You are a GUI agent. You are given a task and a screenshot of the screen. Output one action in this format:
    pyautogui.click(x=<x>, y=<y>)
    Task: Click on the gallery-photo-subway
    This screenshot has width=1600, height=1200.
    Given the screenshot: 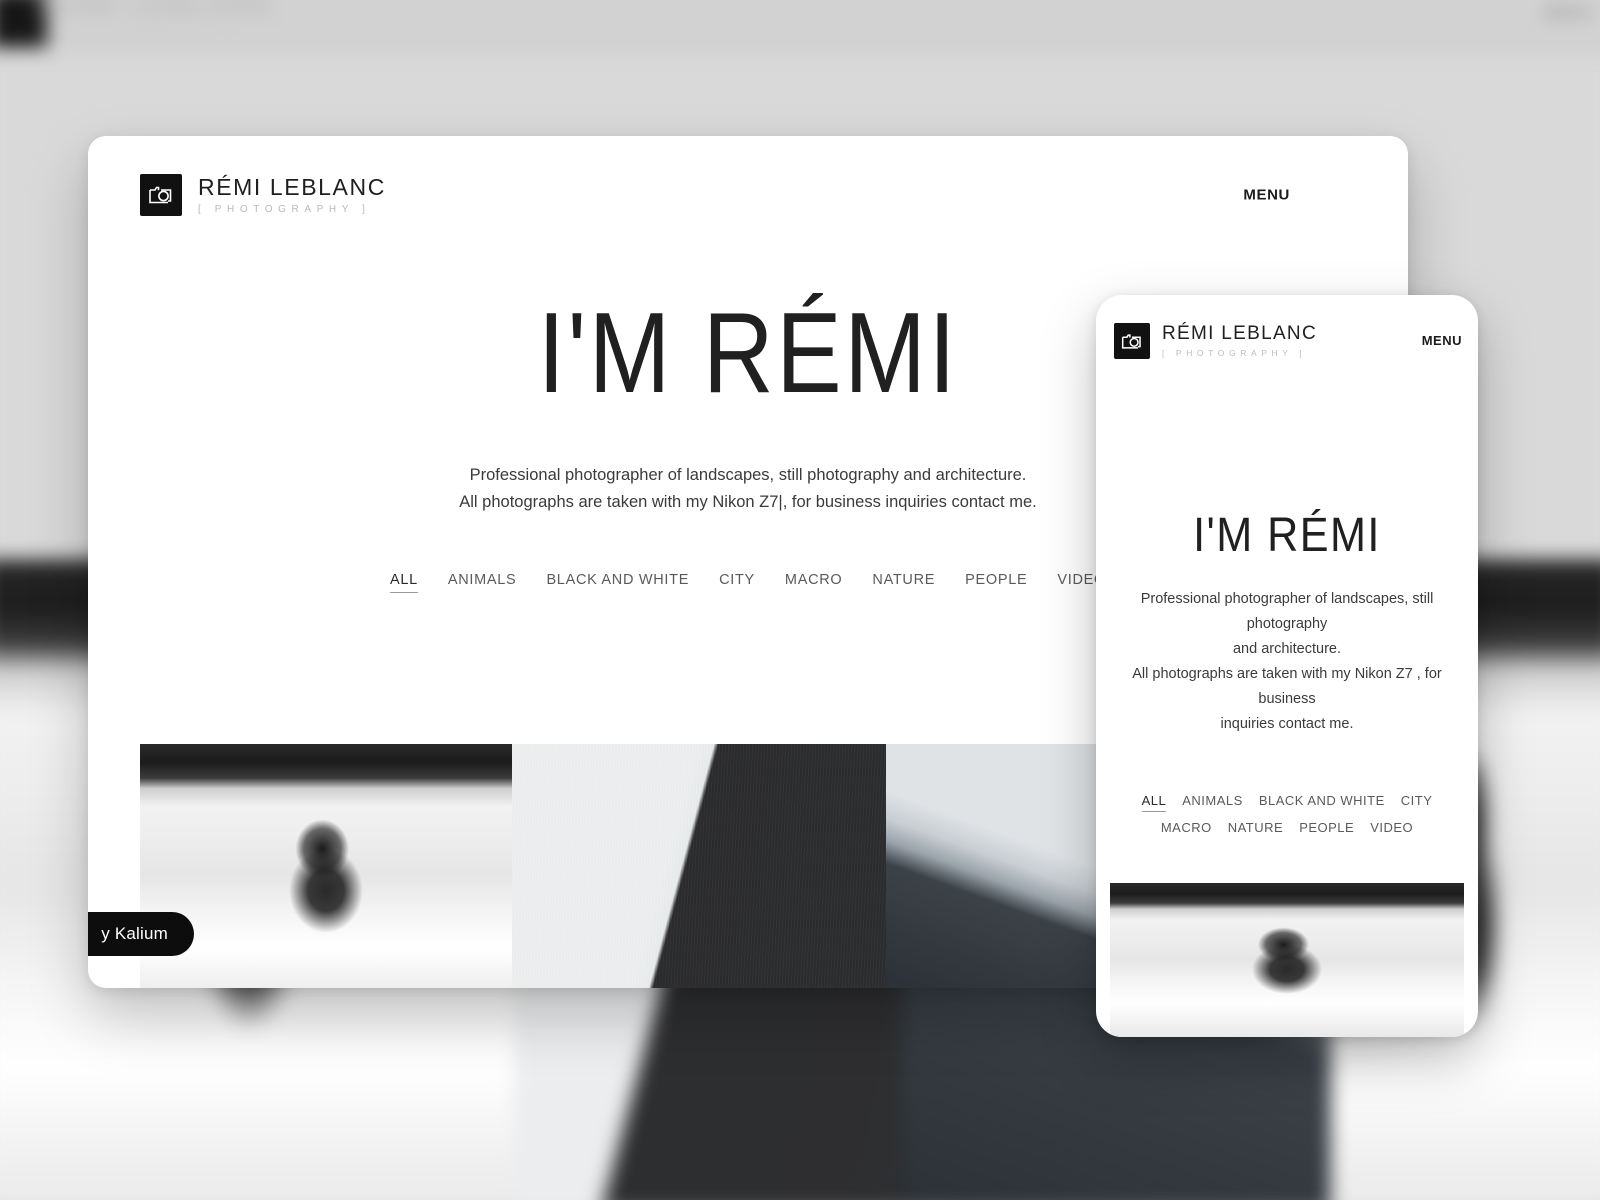 What is the action you would take?
    pyautogui.click(x=326, y=866)
    